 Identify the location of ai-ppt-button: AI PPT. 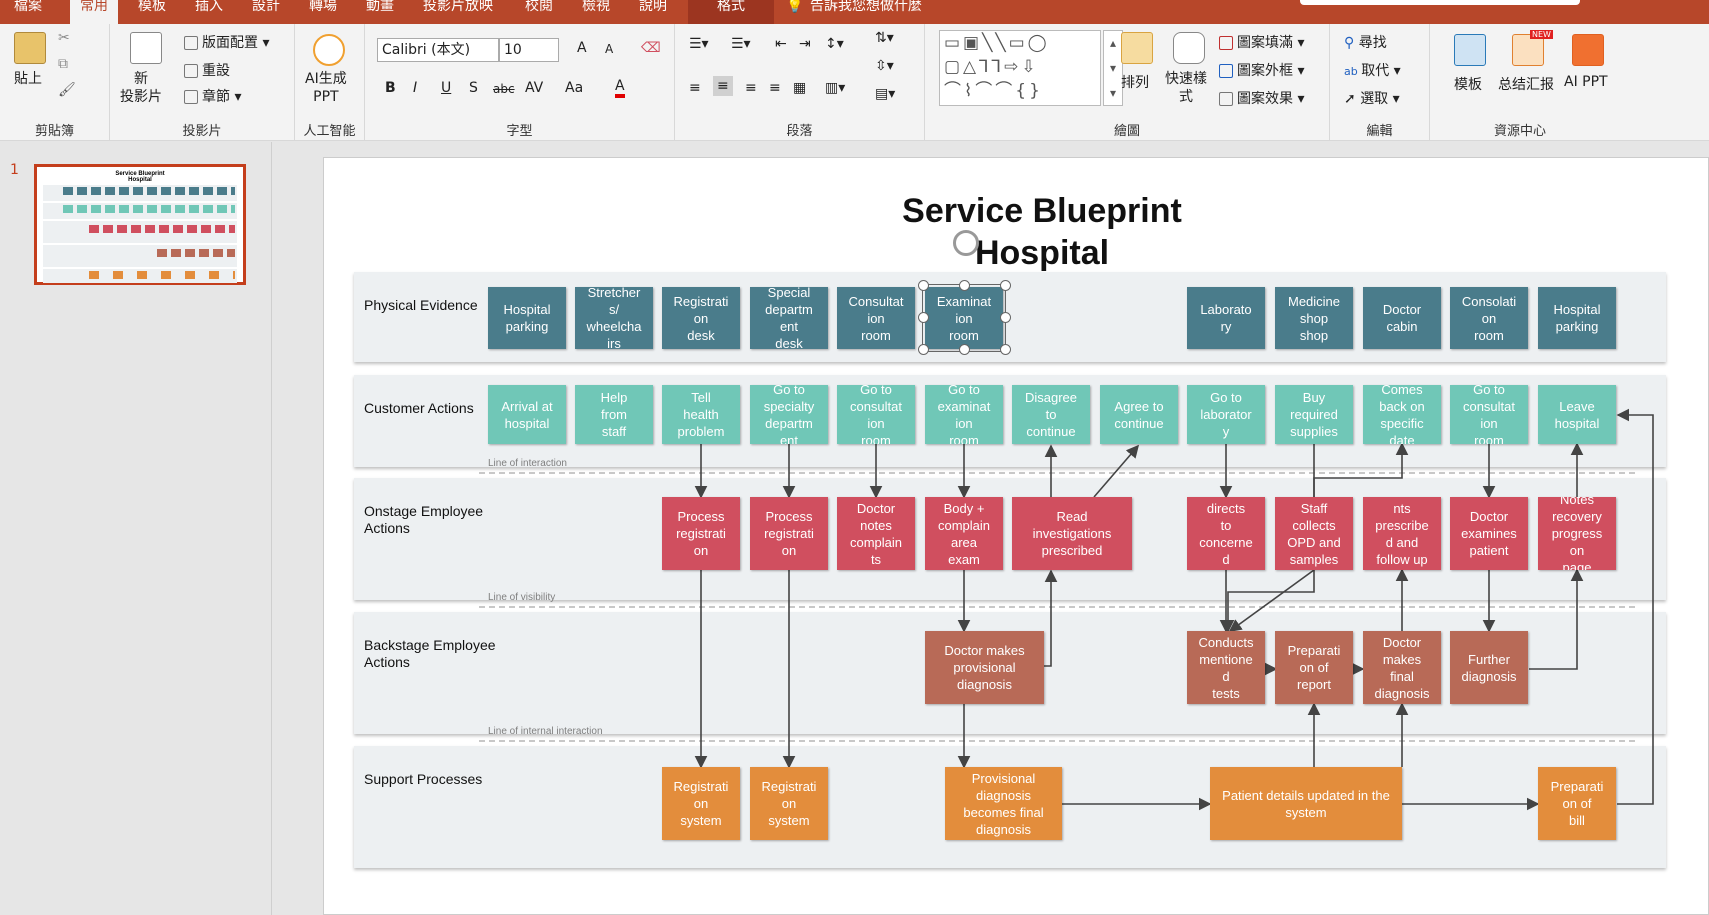
(1586, 82).